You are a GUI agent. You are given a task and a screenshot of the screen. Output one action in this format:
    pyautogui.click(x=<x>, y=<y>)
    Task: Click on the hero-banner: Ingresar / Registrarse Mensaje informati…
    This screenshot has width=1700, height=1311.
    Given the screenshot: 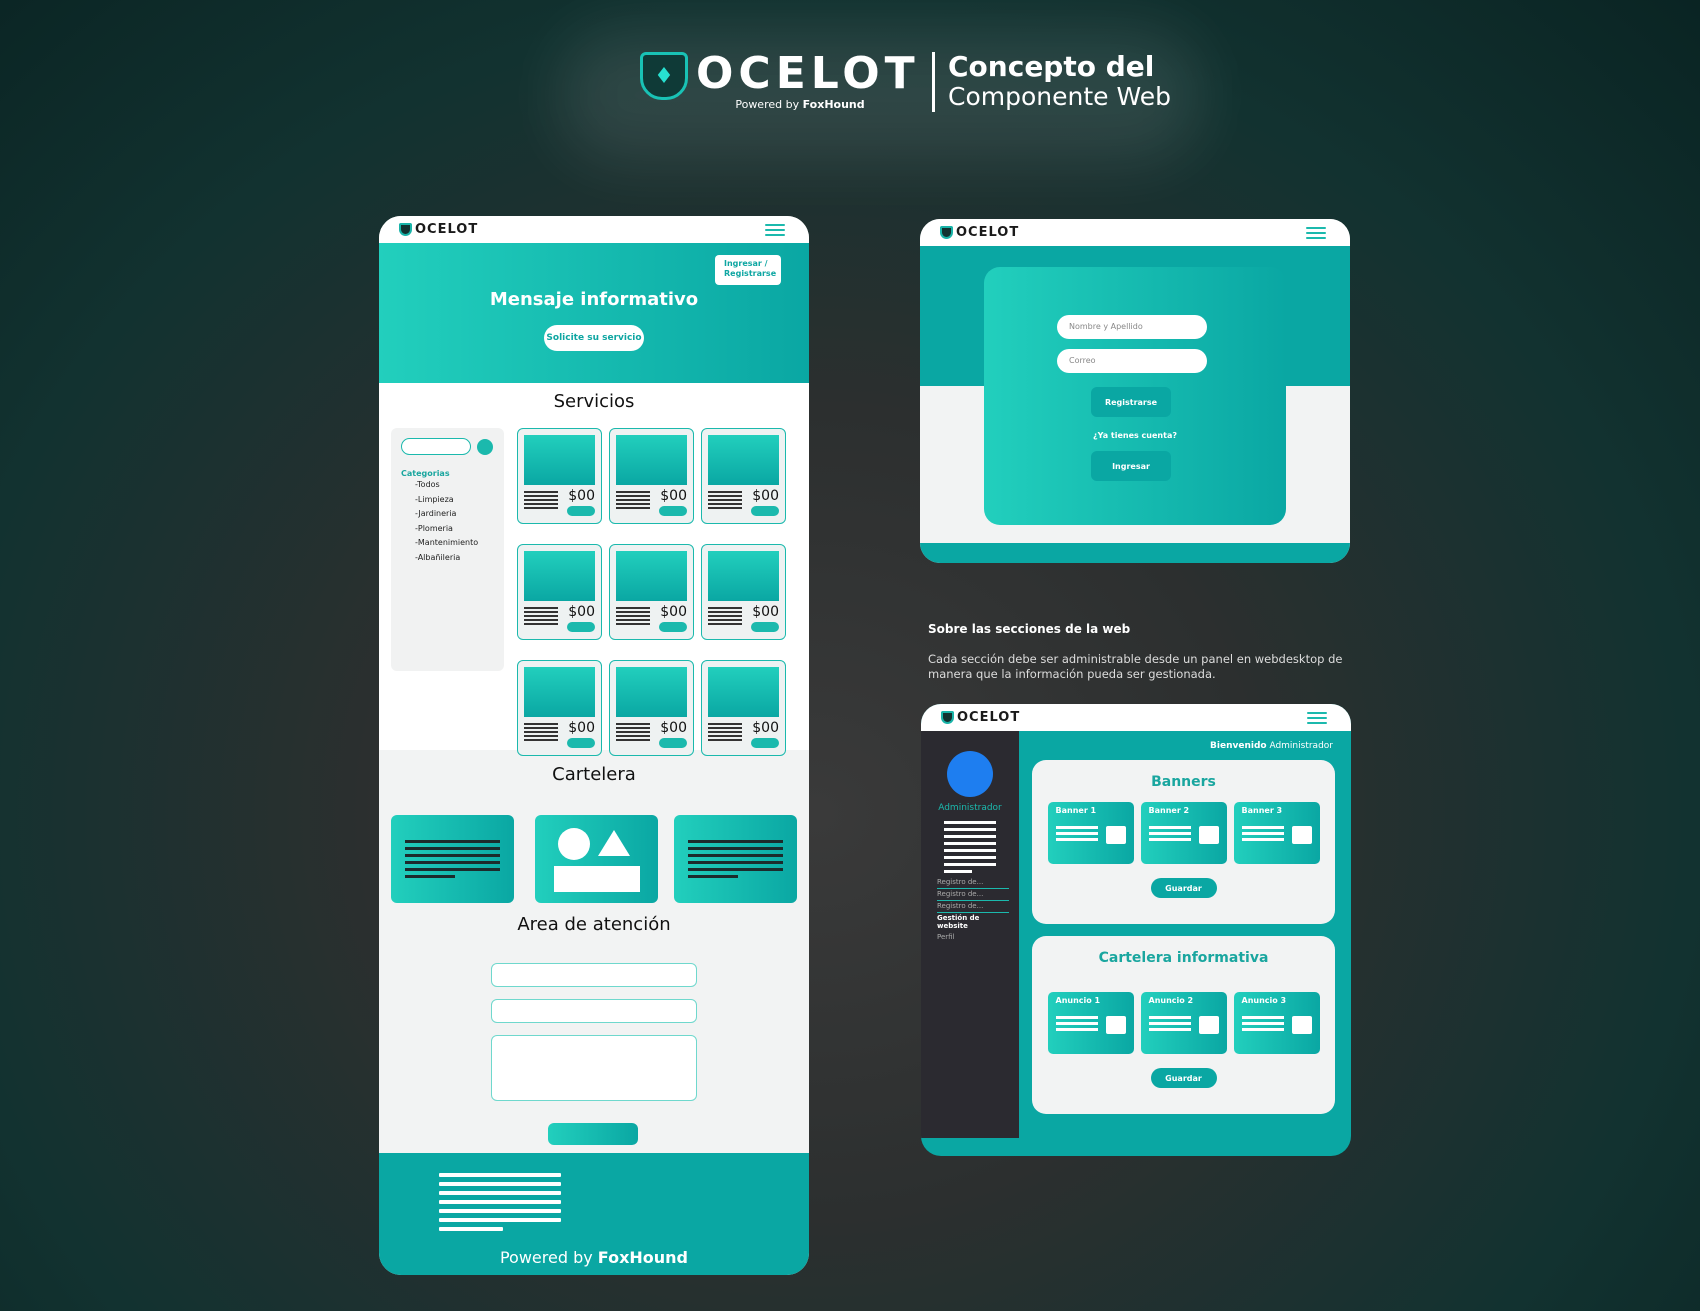 What is the action you would take?
    pyautogui.click(x=594, y=313)
    